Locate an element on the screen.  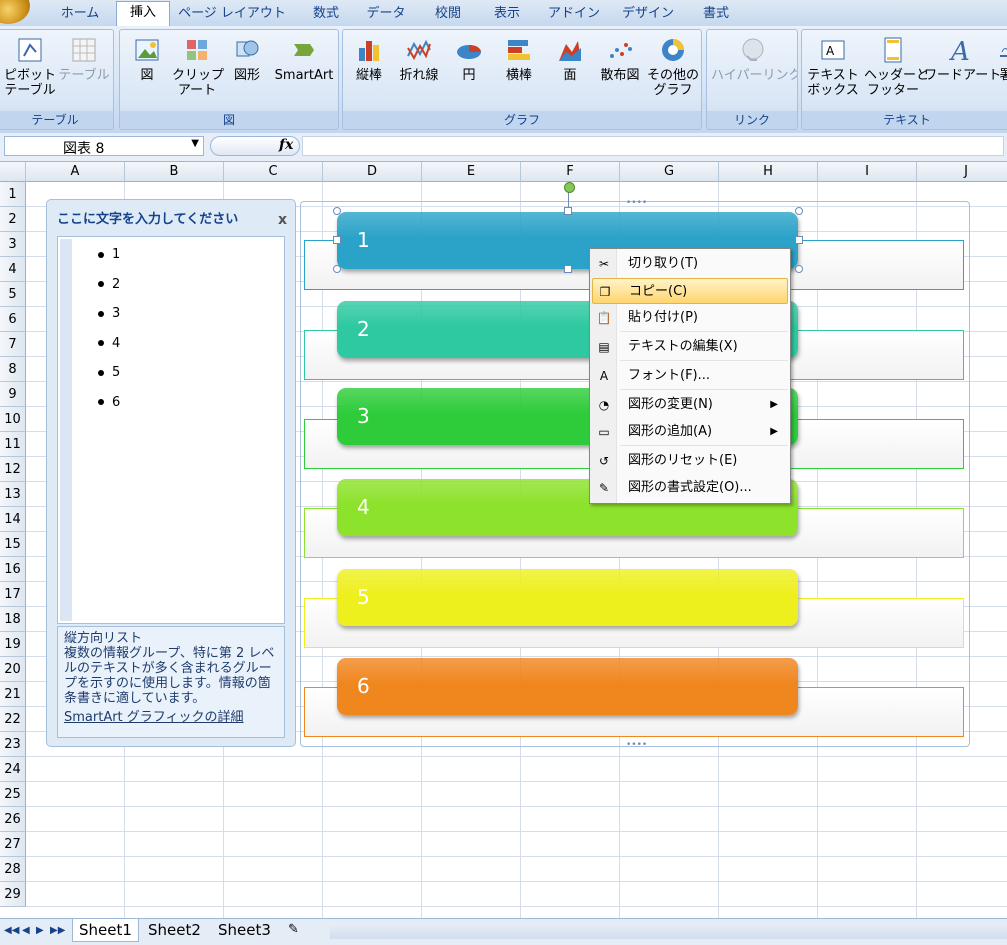
row-header-17: 17 is located at coordinates (13, 594).